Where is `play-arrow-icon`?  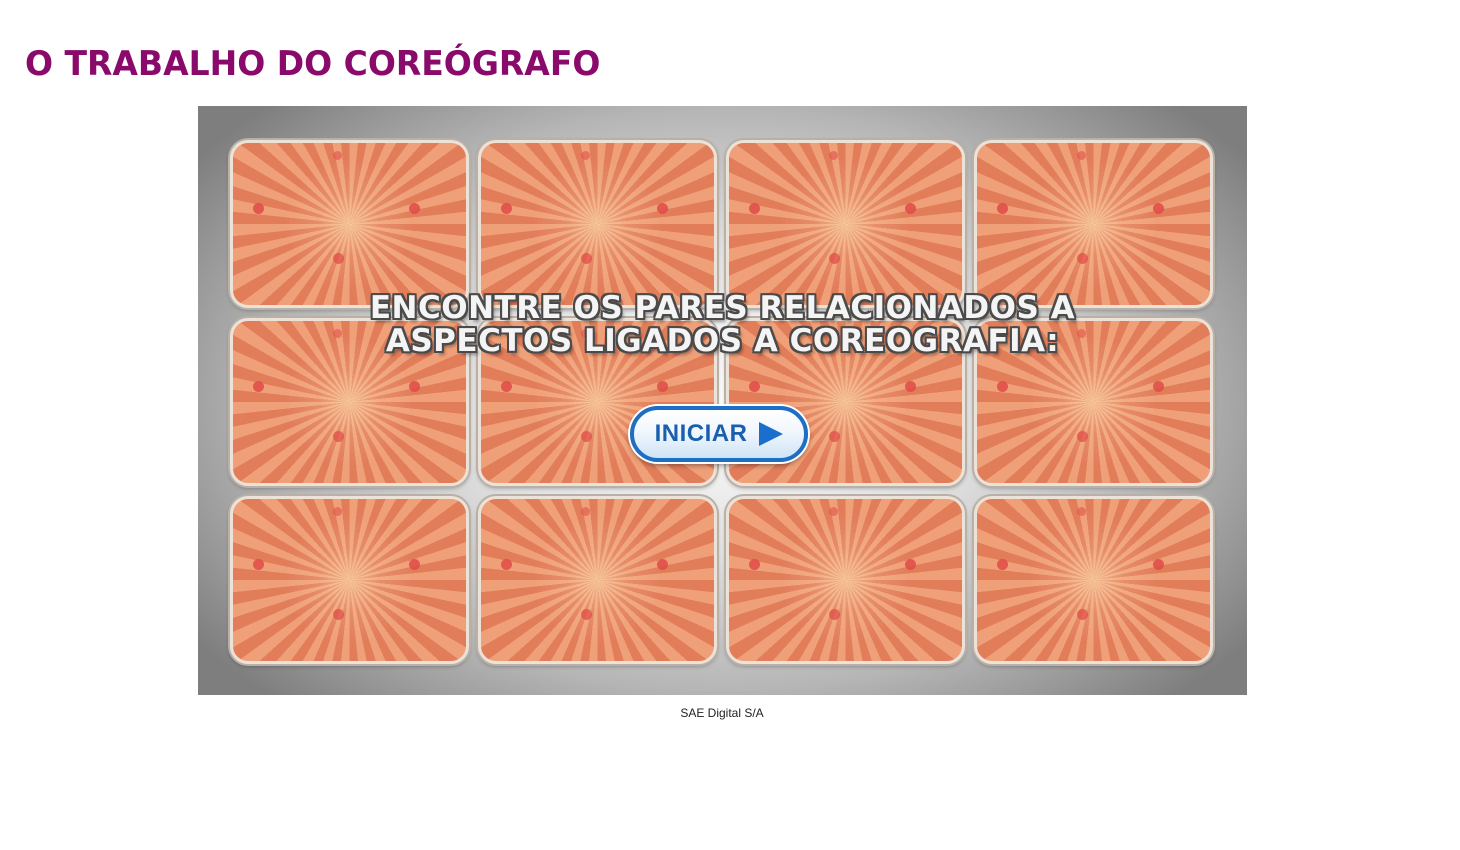 play-arrow-icon is located at coordinates (771, 434).